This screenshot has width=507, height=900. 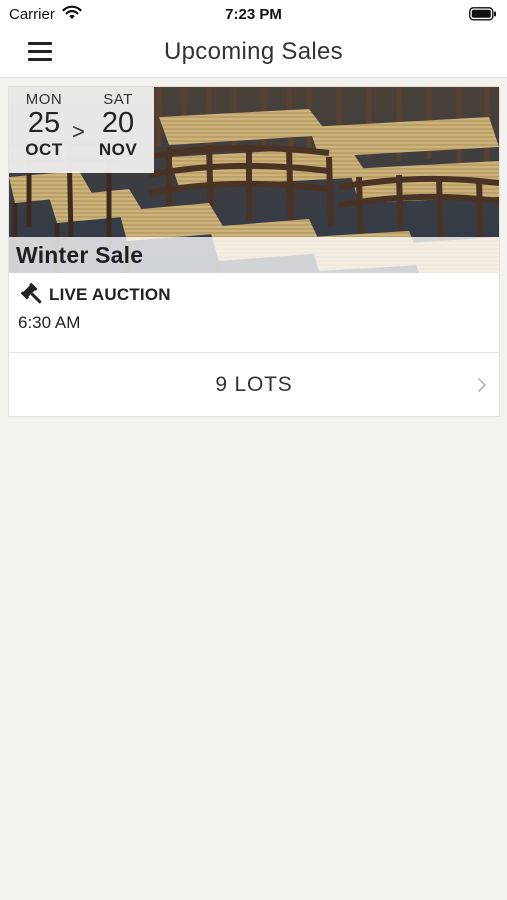 What do you see at coordinates (254, 255) in the screenshot?
I see `sale-title-band: Winter Sale` at bounding box center [254, 255].